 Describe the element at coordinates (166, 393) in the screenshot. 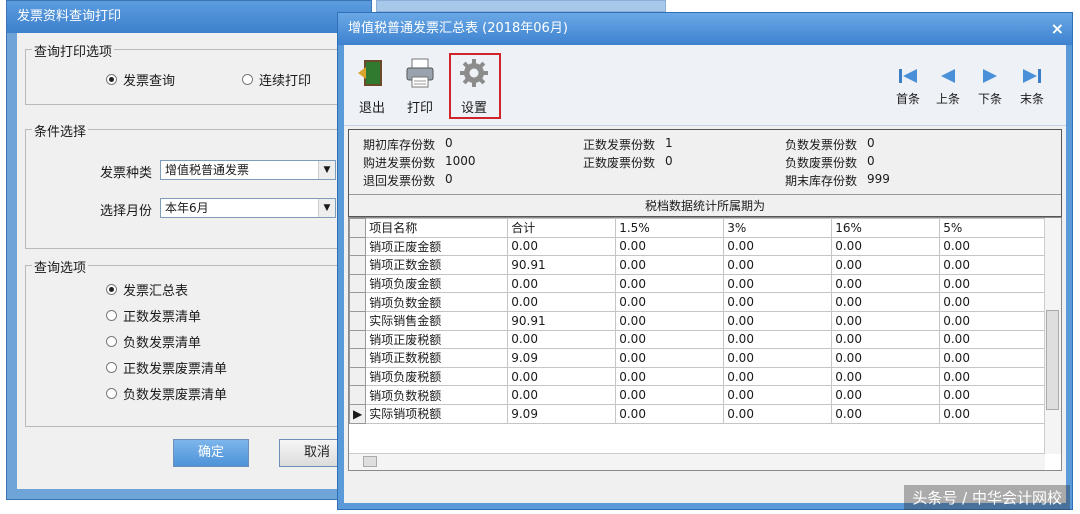

I see `radio-negative-void-list: 负数发票废票清单` at that location.